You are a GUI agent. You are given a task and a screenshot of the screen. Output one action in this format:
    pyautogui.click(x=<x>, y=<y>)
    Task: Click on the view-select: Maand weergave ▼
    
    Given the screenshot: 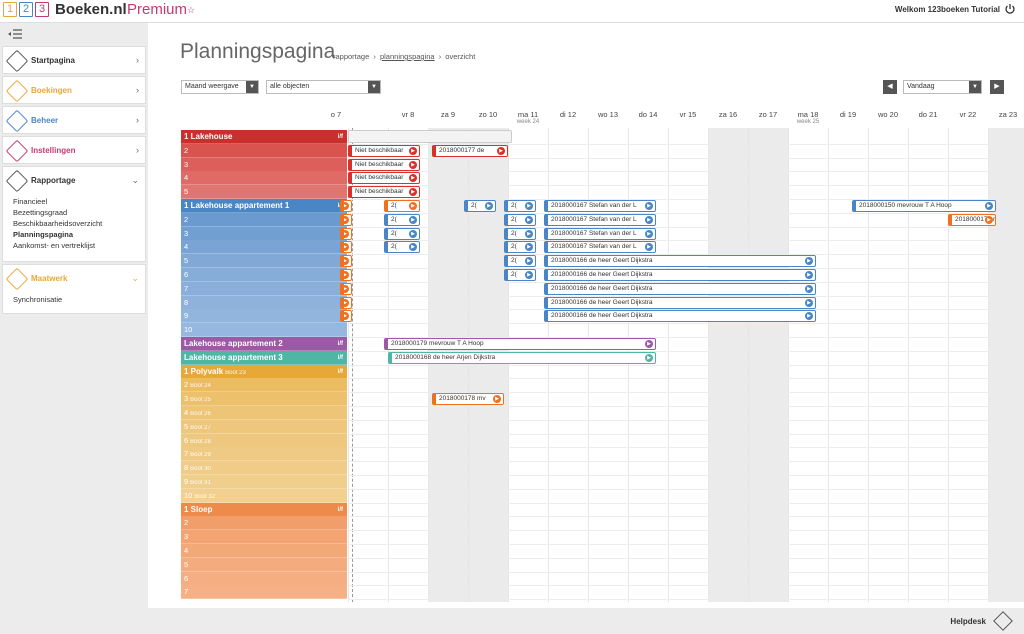 What is the action you would take?
    pyautogui.click(x=220, y=87)
    